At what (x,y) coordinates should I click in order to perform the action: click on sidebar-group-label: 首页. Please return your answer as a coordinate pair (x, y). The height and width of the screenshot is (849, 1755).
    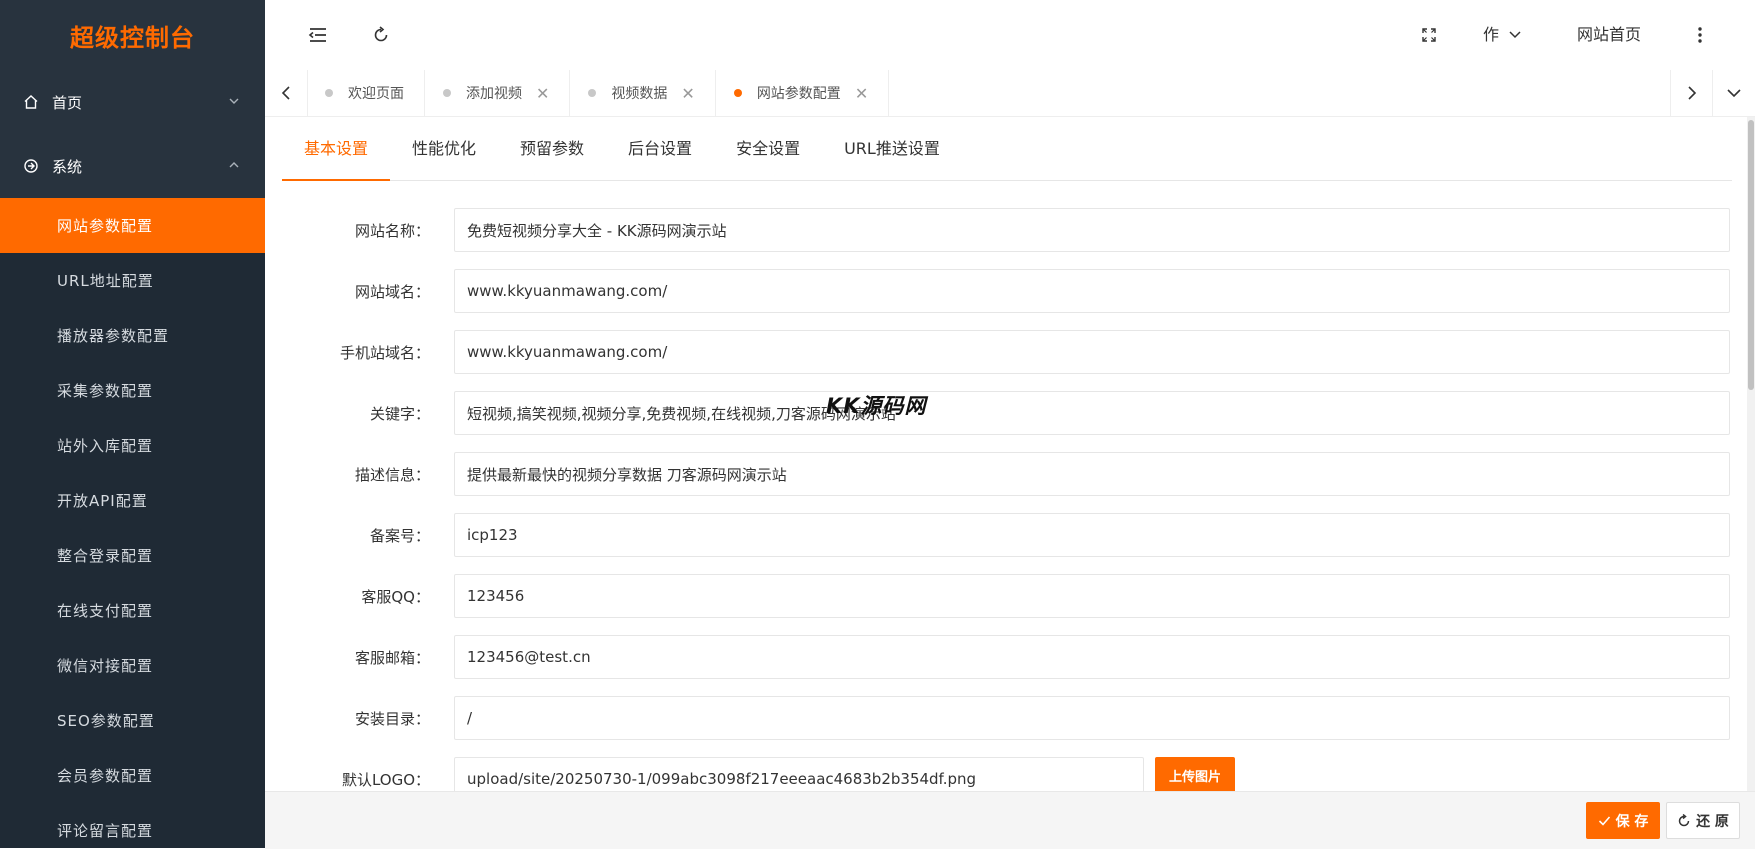
    Looking at the image, I should click on (67, 102).